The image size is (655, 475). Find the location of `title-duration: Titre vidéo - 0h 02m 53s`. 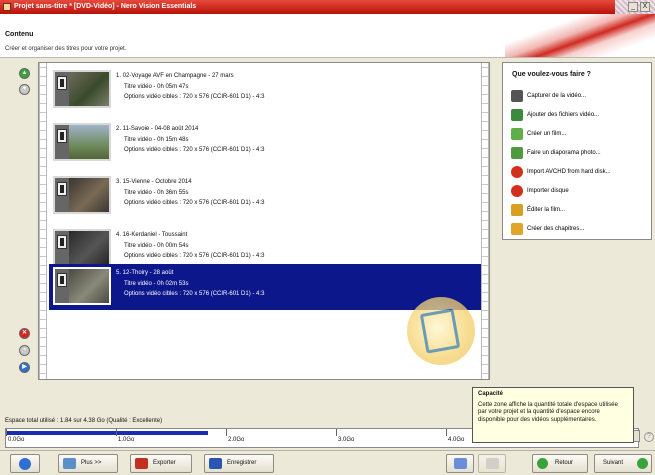

title-duration: Titre vidéo - 0h 02m 53s is located at coordinates (156, 283).